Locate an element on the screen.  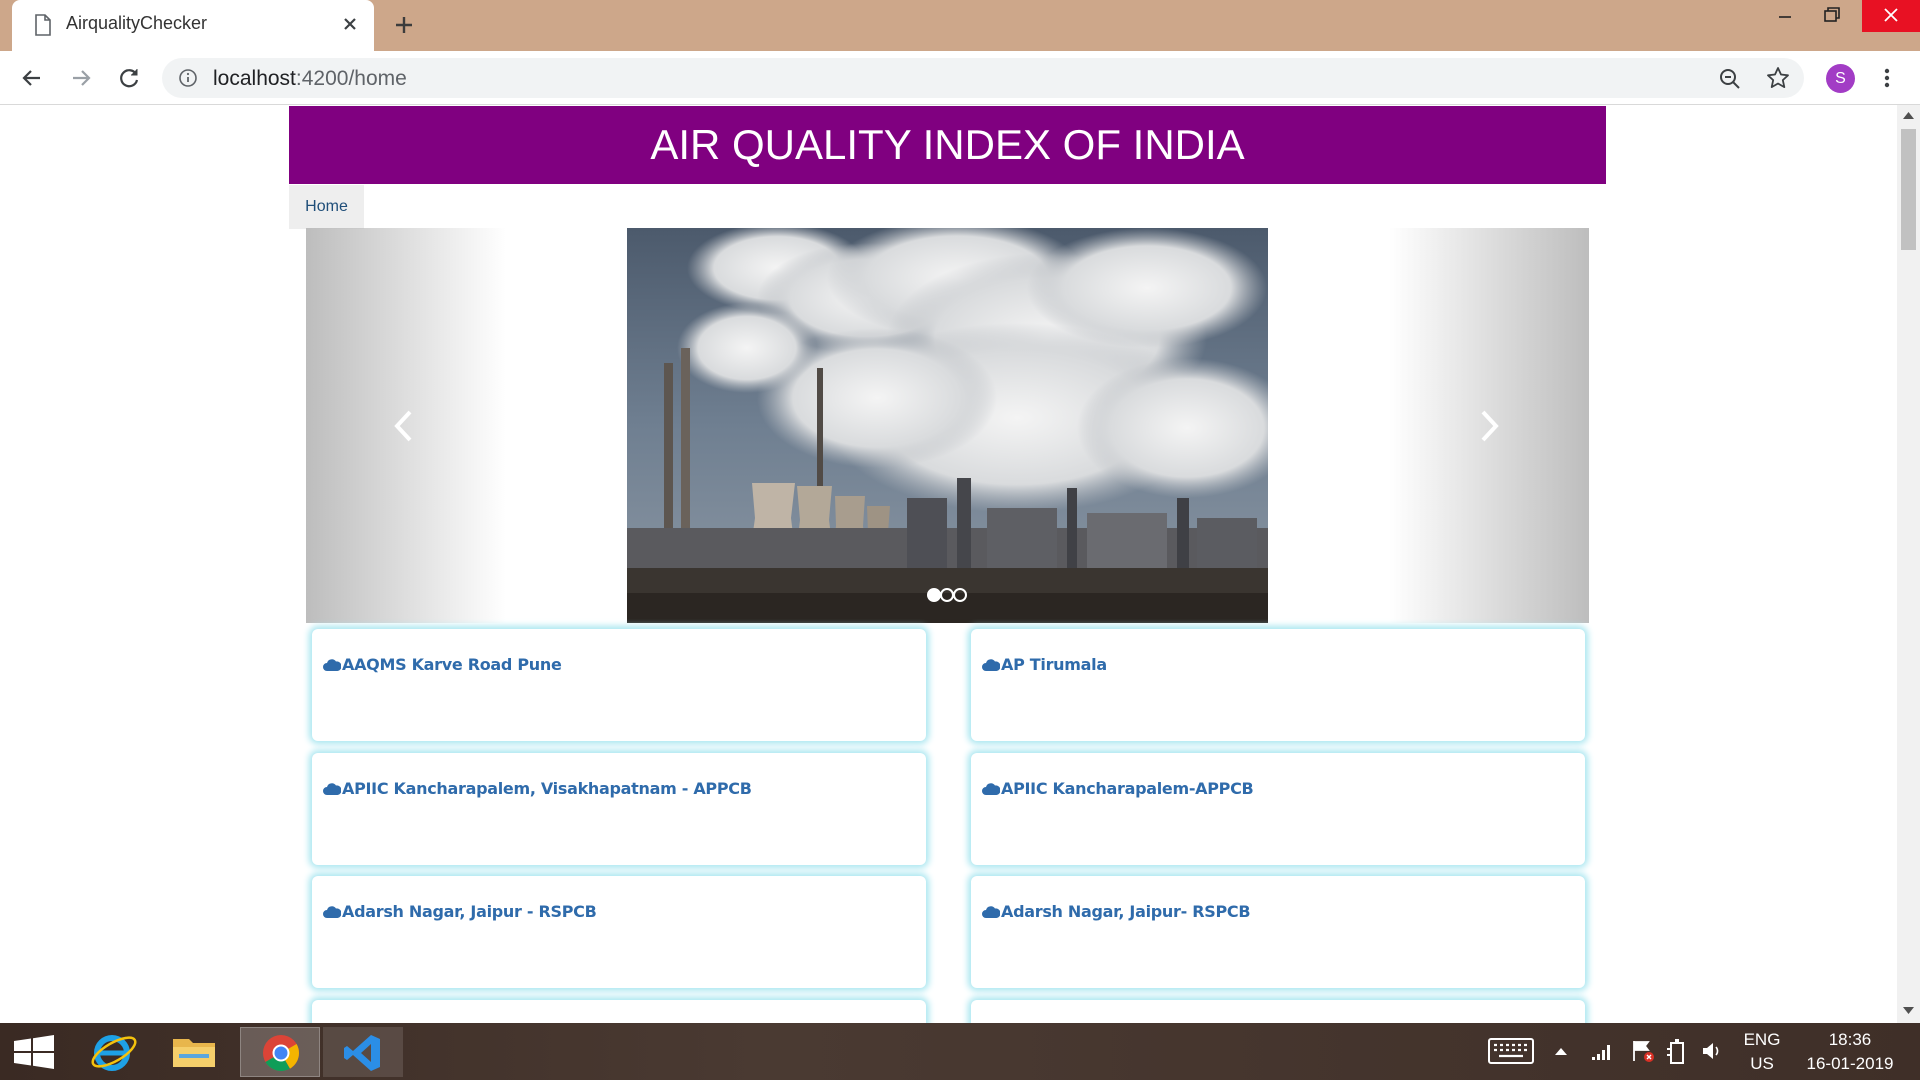
document-icon is located at coordinates (43, 25).